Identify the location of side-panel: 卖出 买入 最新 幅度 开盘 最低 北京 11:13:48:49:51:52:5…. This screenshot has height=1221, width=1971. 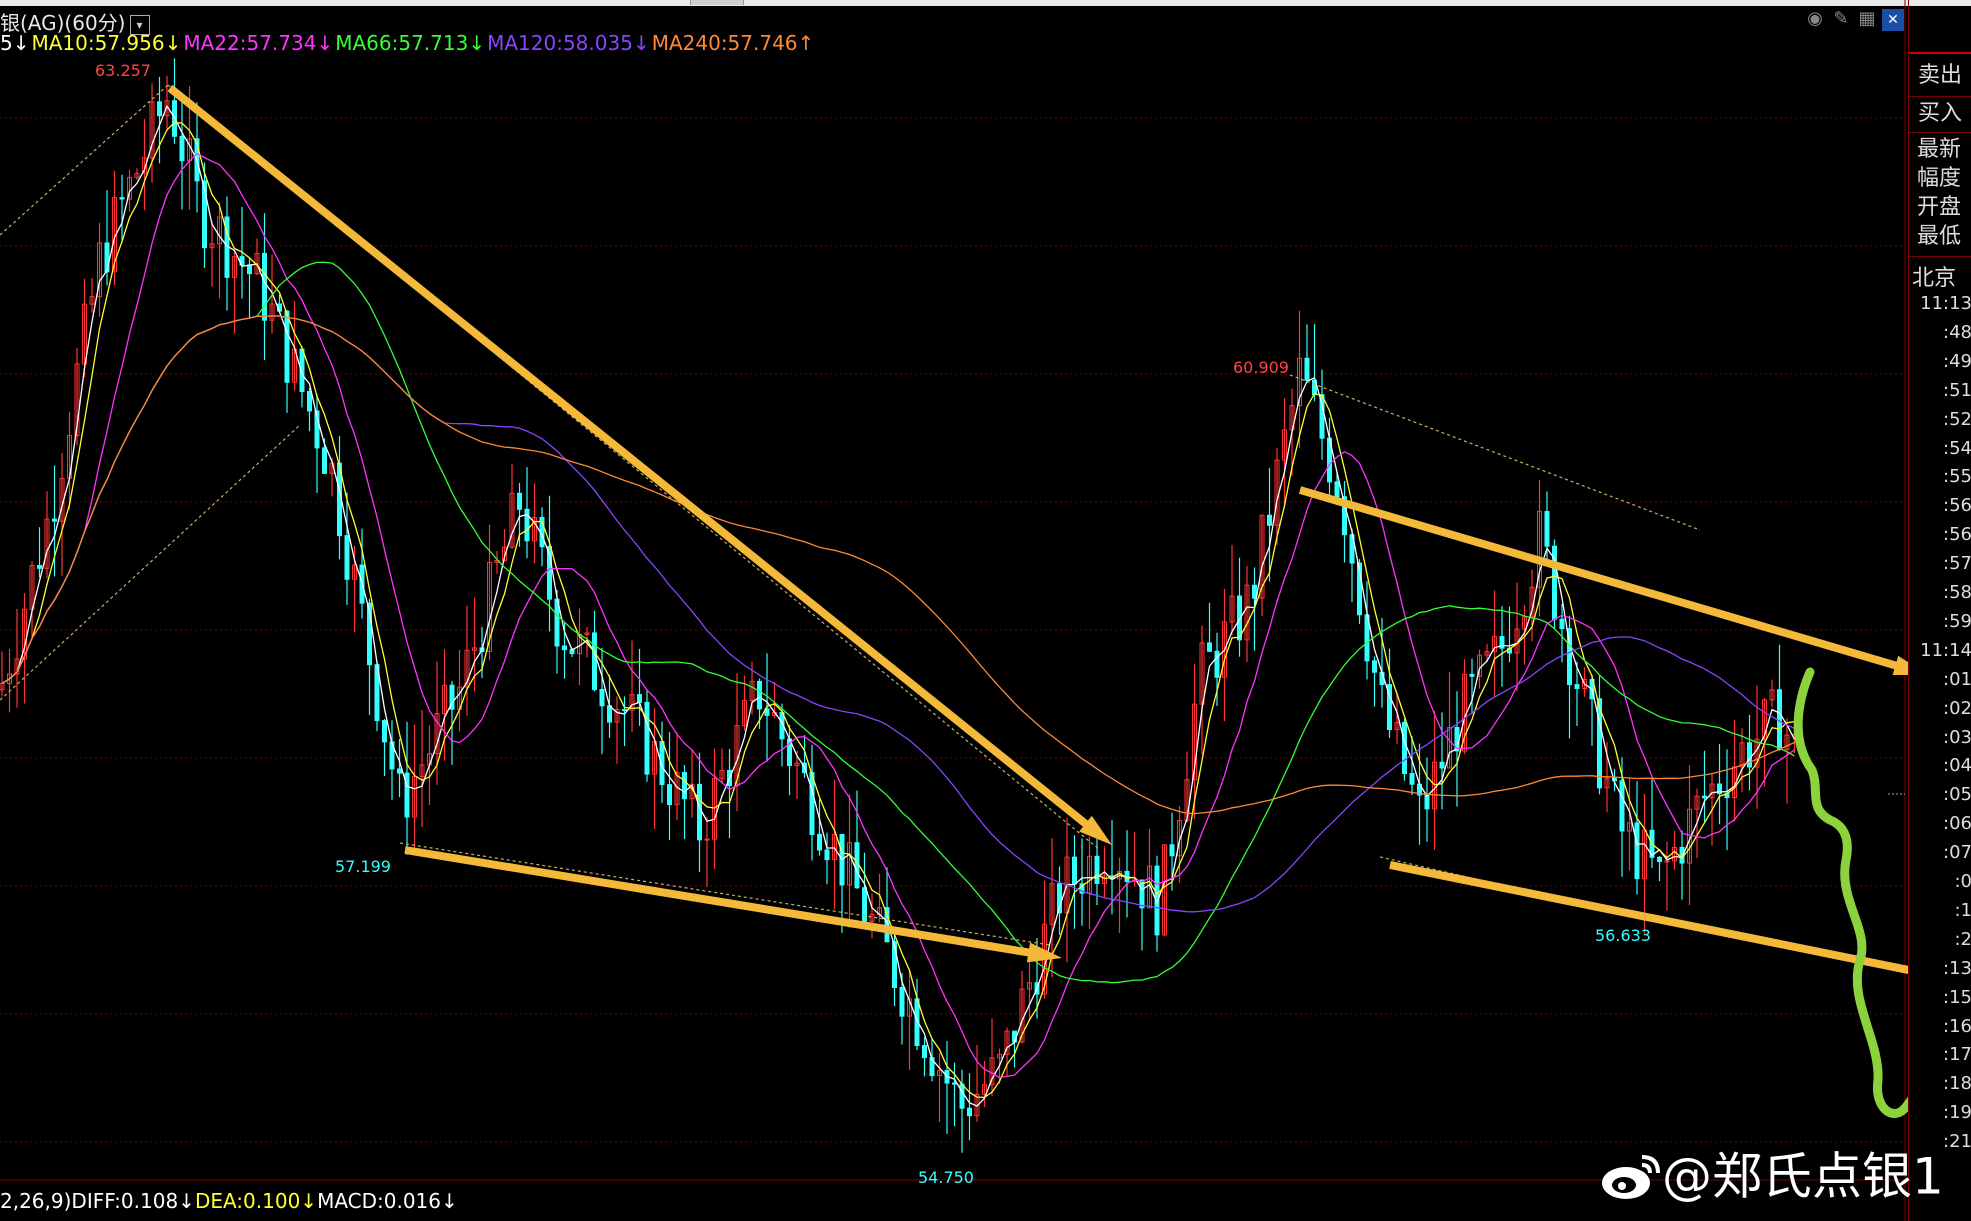
(1939, 610).